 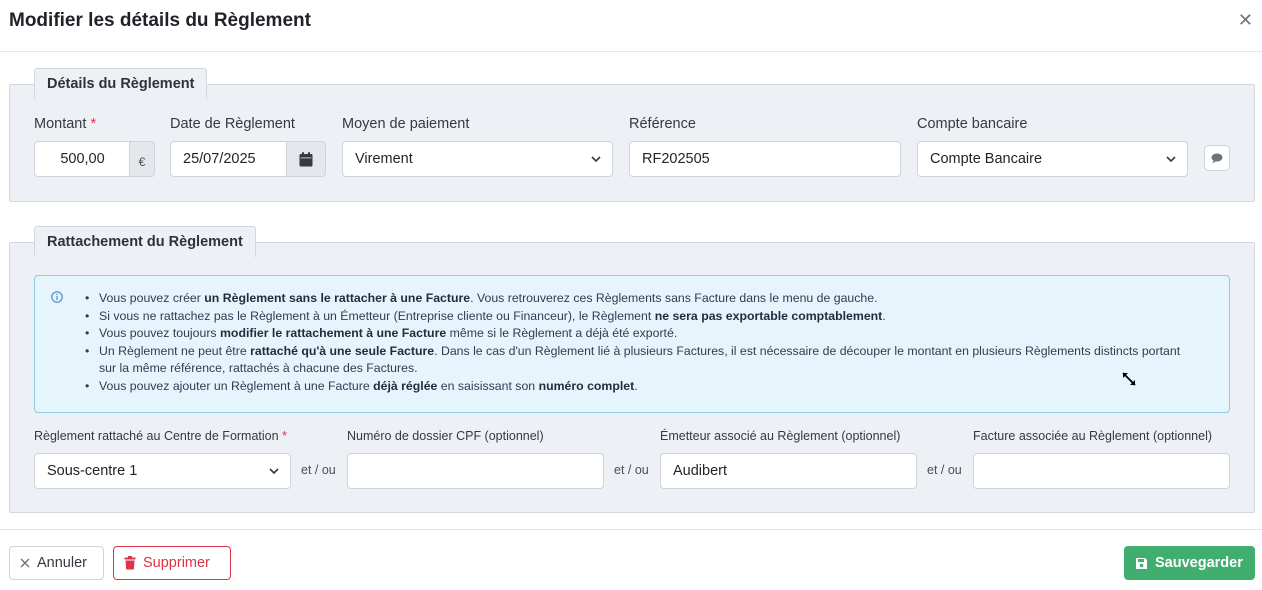 What do you see at coordinates (1199, 563) in the screenshot?
I see `save-label: Sauvegarder` at bounding box center [1199, 563].